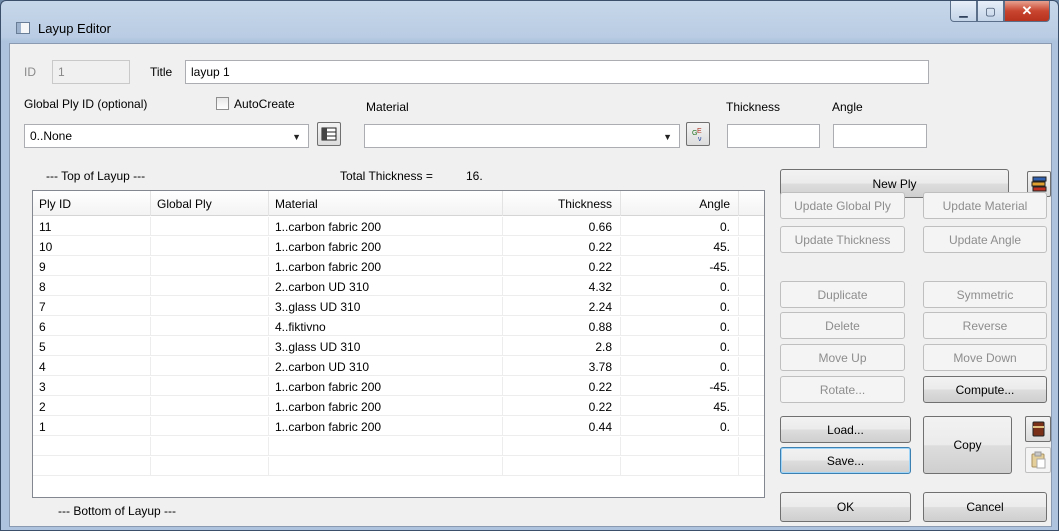 Image resolution: width=1059 pixels, height=531 pixels. What do you see at coordinates (23, 28) in the screenshot?
I see `window-icon` at bounding box center [23, 28].